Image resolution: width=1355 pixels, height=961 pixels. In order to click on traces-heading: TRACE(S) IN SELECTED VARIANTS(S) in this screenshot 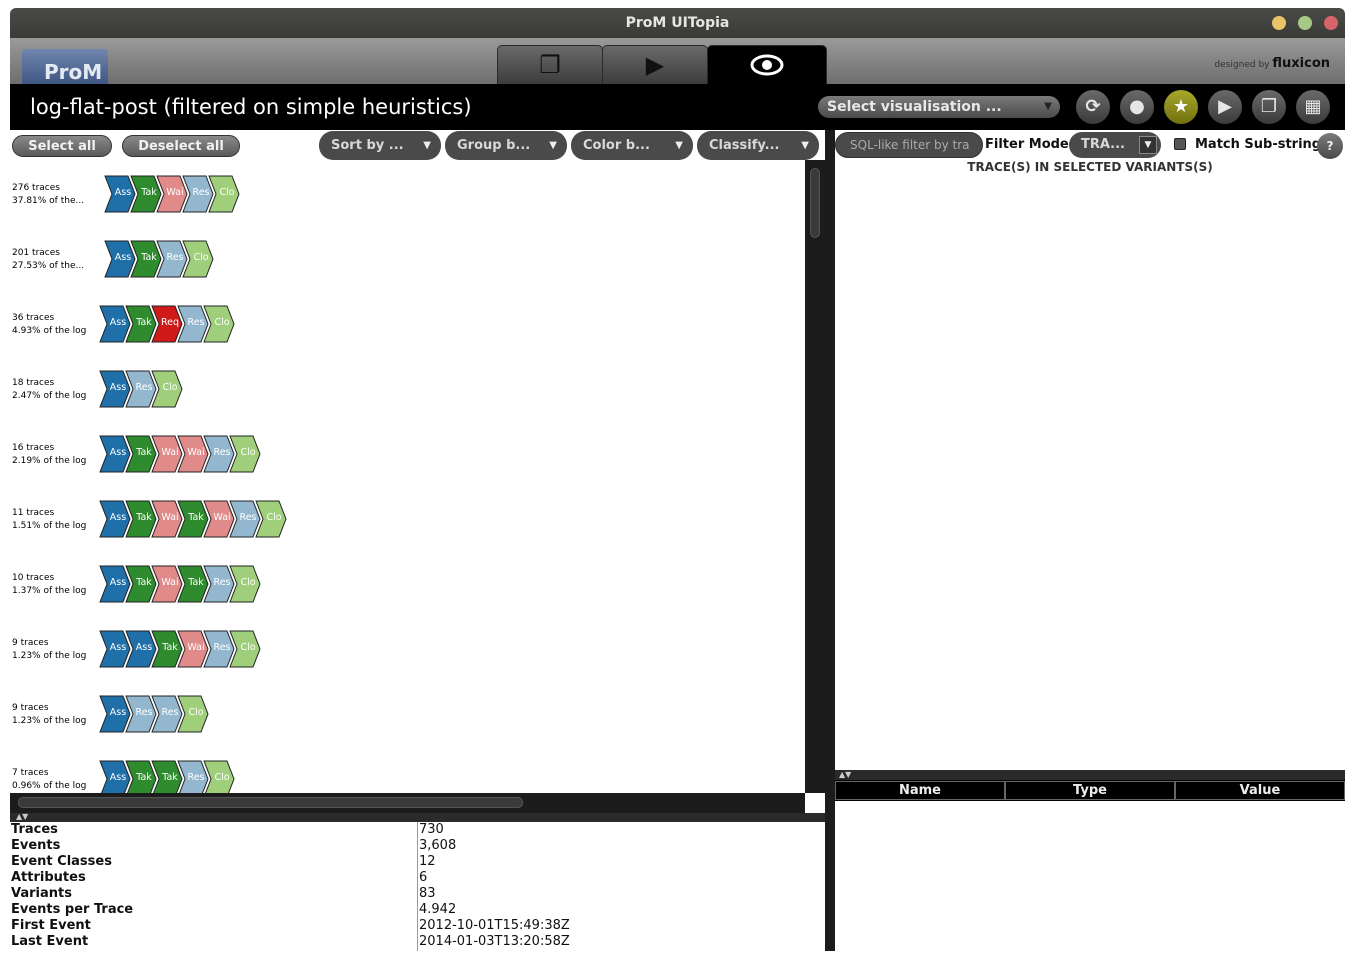, I will do `click(1090, 167)`.